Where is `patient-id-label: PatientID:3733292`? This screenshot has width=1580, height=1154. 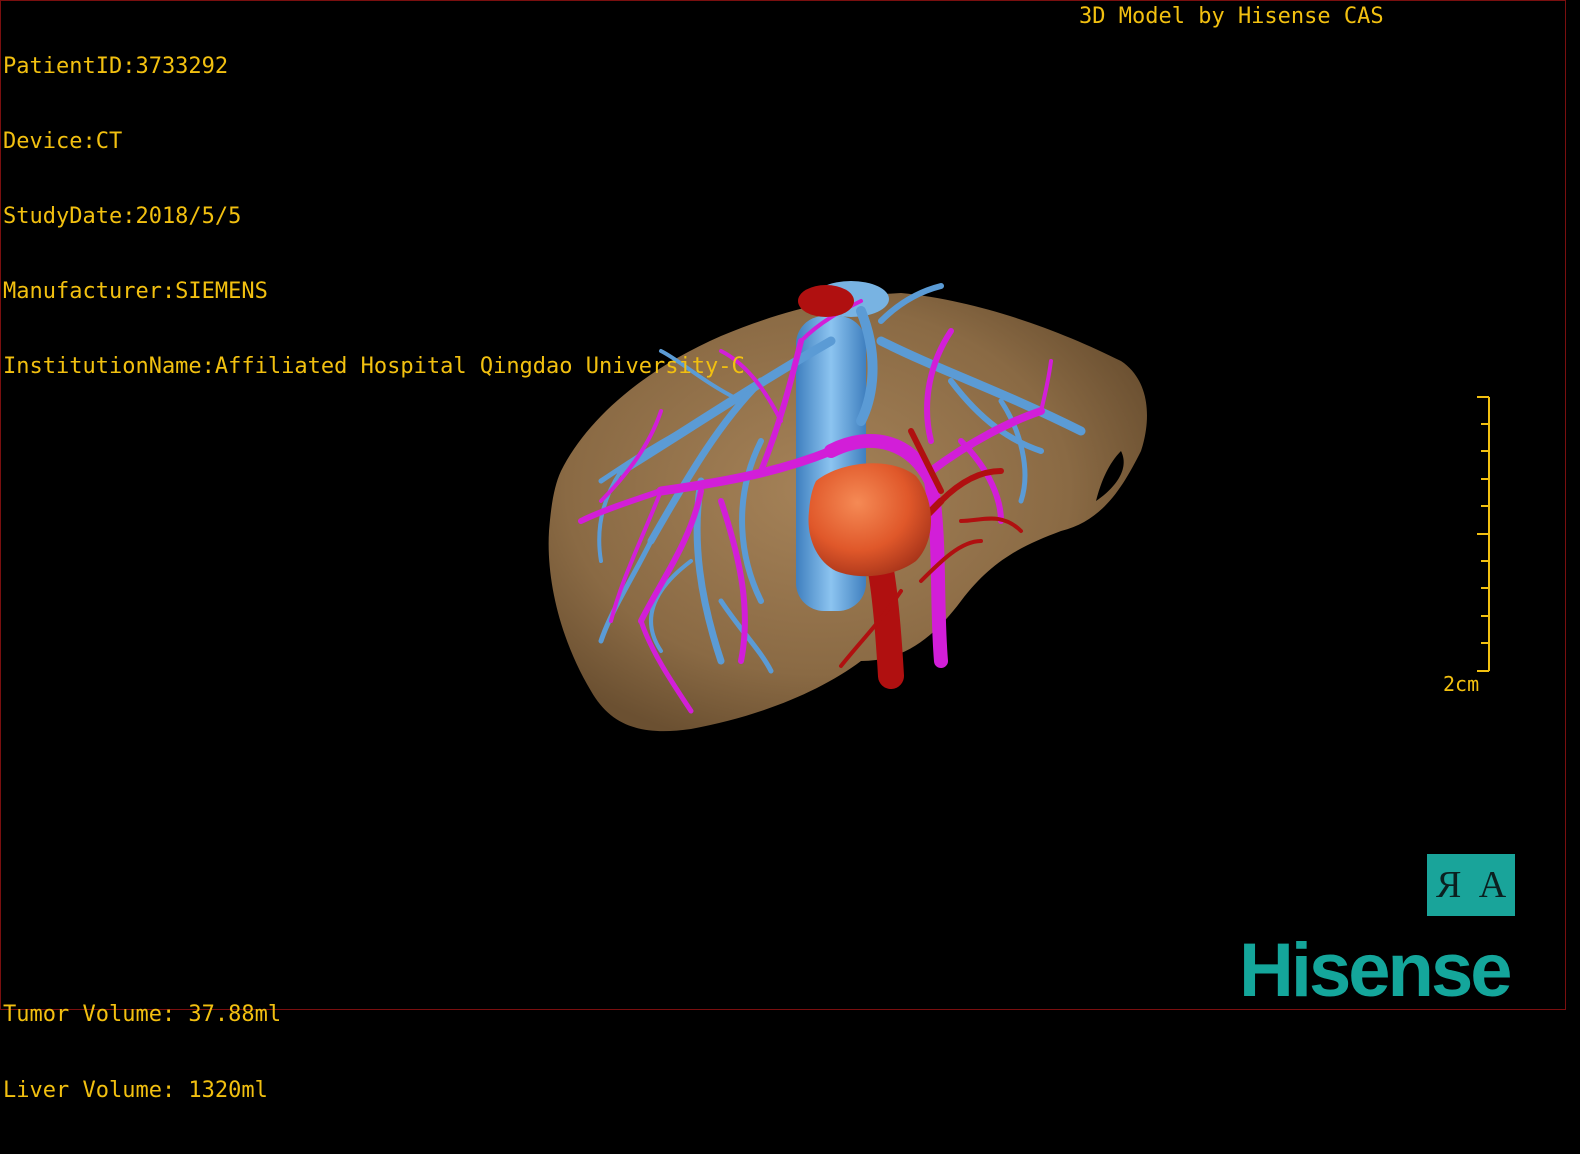 patient-id-label: PatientID:3733292 is located at coordinates (116, 66).